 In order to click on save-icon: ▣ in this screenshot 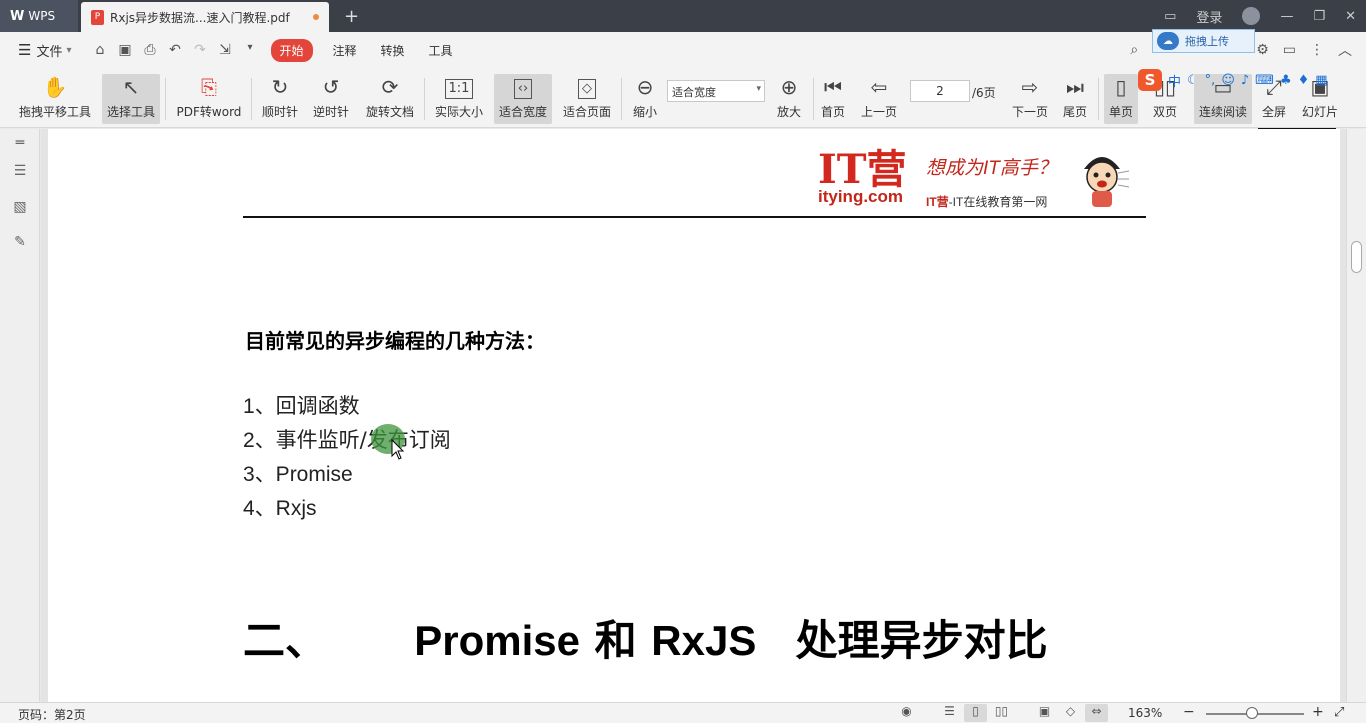, I will do `click(125, 50)`.